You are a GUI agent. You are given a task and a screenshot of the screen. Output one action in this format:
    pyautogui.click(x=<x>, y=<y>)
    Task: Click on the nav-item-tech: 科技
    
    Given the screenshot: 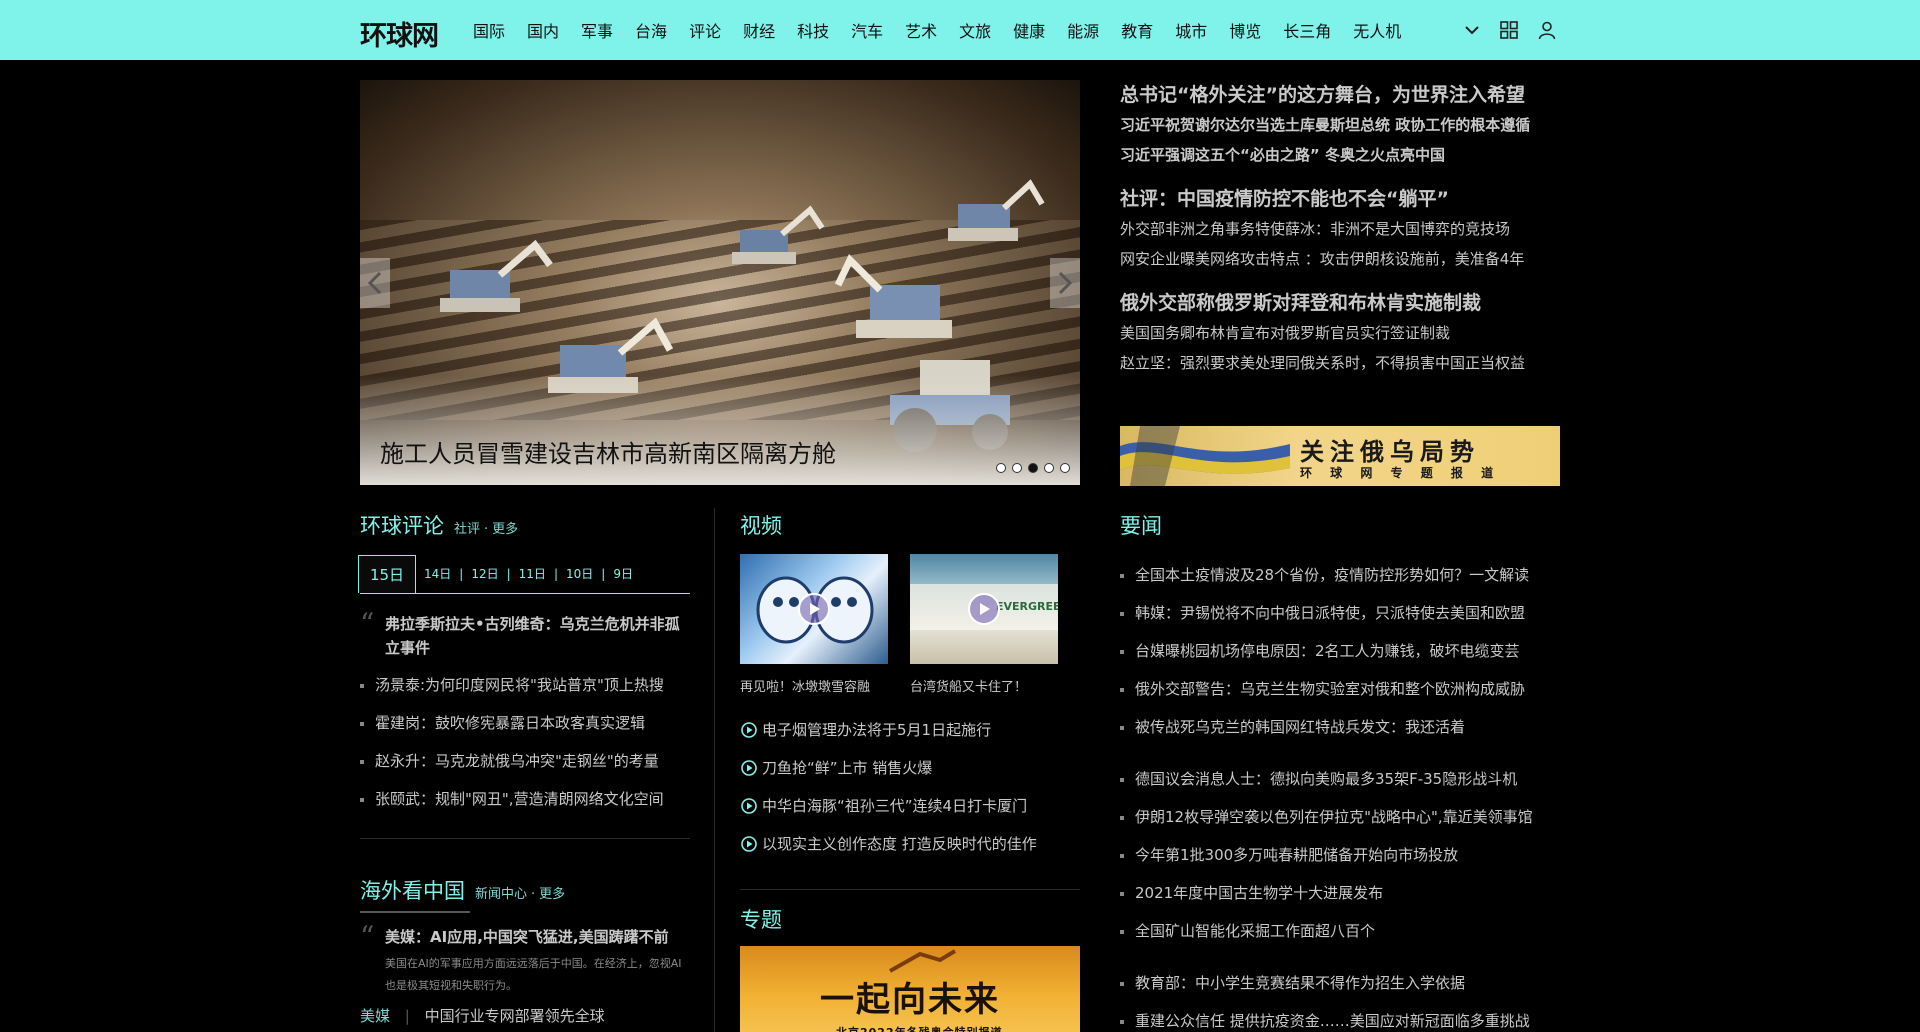 What is the action you would take?
    pyautogui.click(x=813, y=30)
    